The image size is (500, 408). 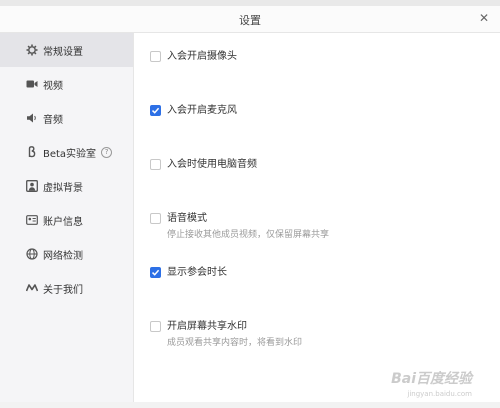 What do you see at coordinates (197, 272) in the screenshot?
I see `option-label: 显示参会时长` at bounding box center [197, 272].